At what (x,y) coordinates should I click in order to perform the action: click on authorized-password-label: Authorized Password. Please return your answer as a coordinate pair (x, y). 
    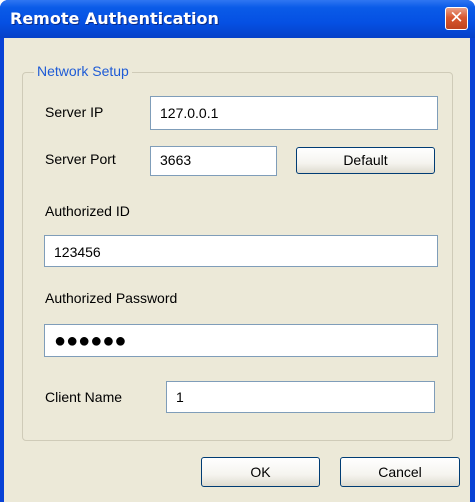
    Looking at the image, I should click on (111, 298).